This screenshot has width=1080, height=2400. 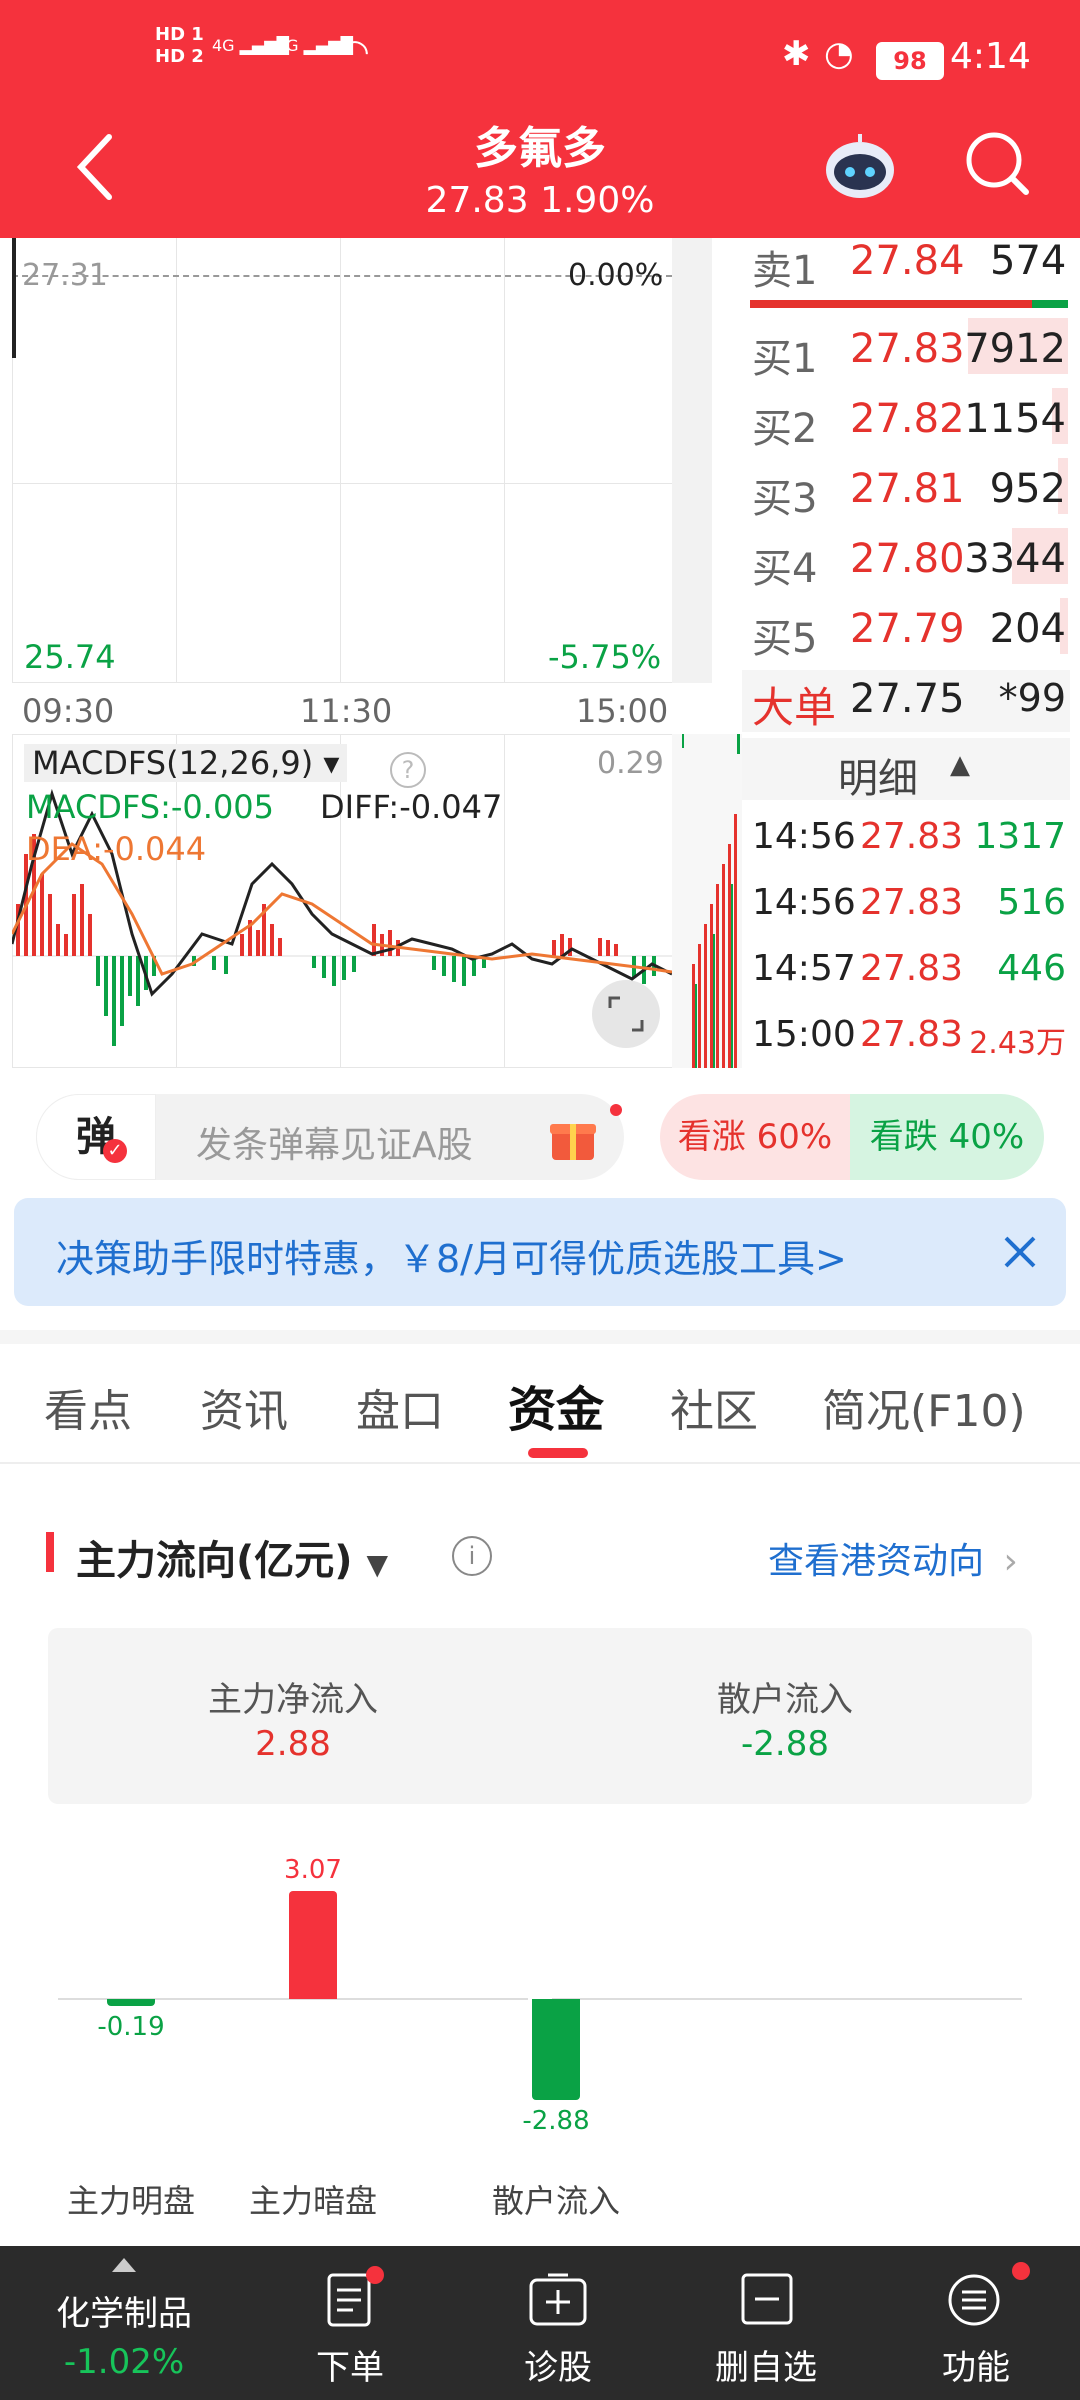 I want to click on category-label-retail: 散户流入, so click(x=555, y=2201).